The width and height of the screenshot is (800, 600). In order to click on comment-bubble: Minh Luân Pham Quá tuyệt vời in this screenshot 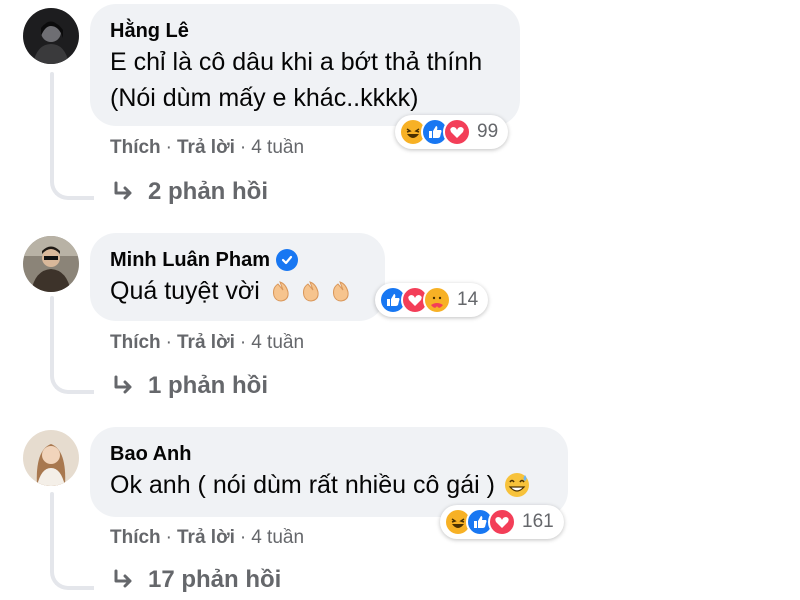, I will do `click(237, 277)`.